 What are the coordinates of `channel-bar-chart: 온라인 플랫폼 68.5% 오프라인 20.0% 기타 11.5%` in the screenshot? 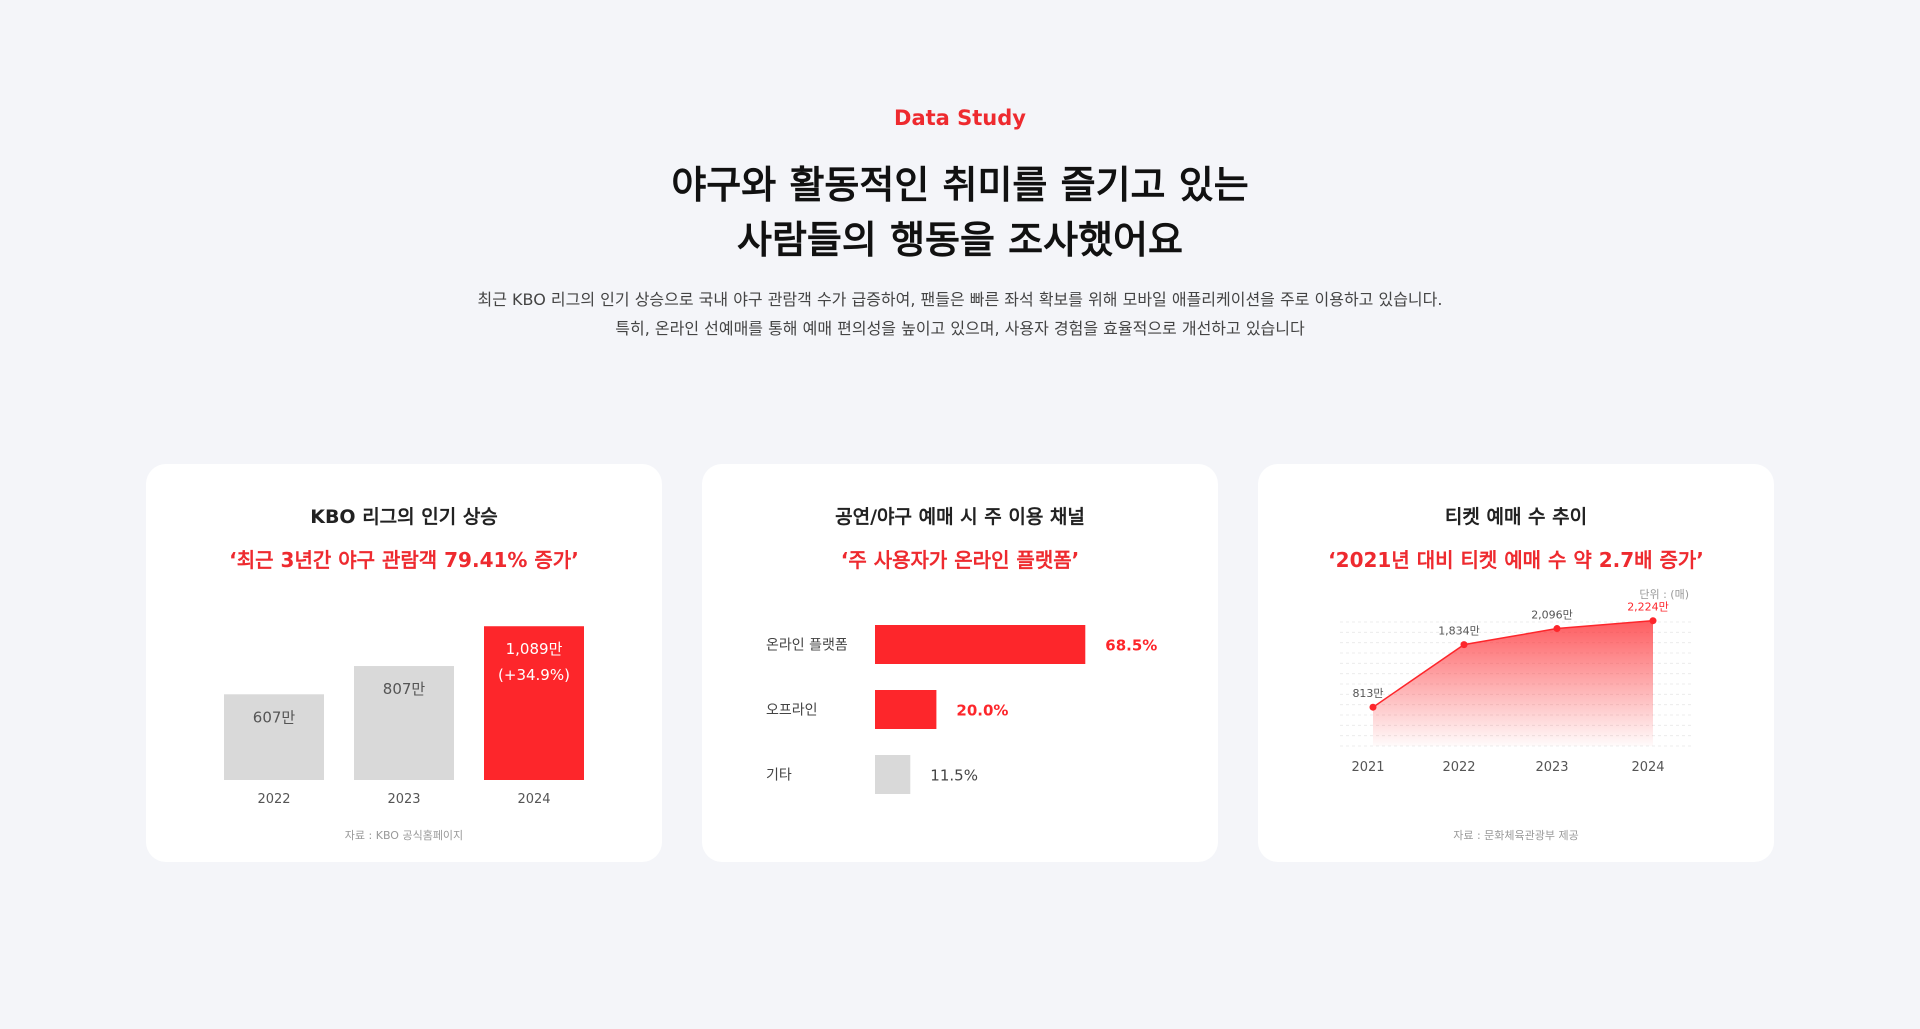 It's located at (961, 709).